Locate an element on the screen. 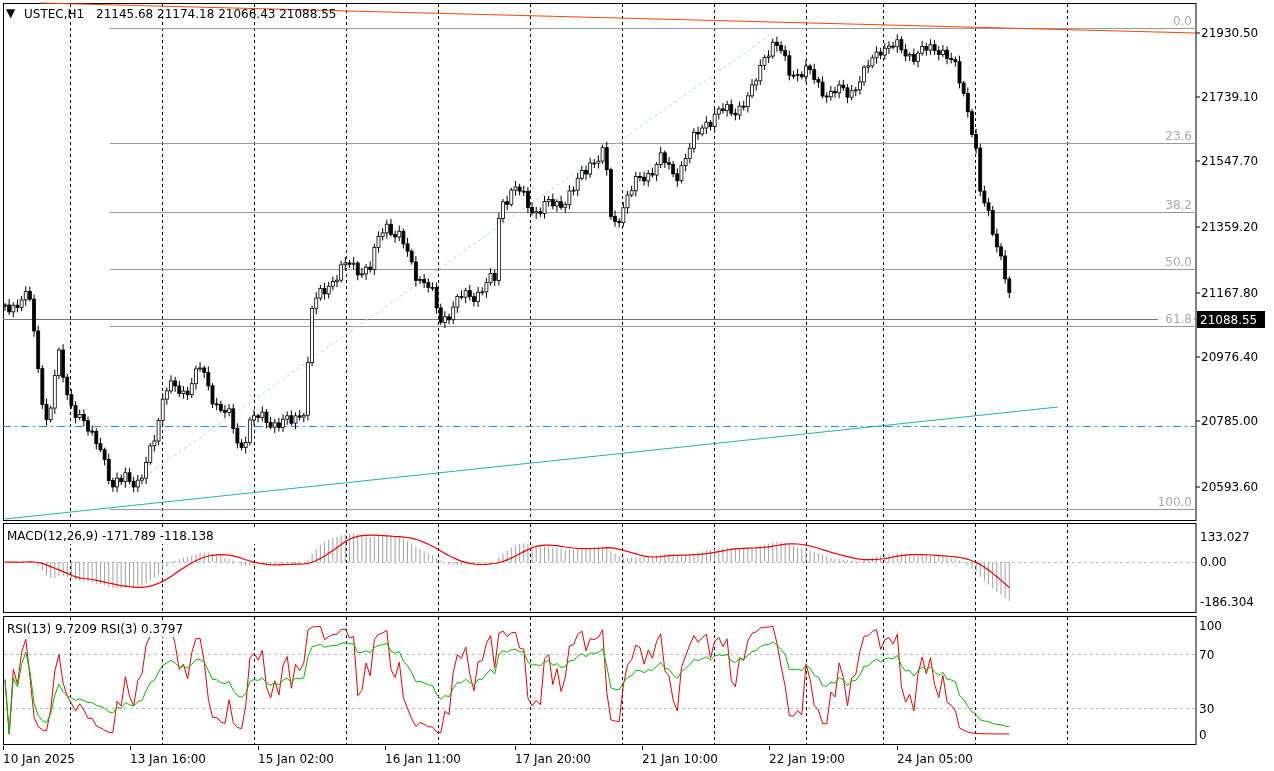 The height and width of the screenshot is (771, 1274). price-axis-label: 20976.40 is located at coordinates (1230, 357).